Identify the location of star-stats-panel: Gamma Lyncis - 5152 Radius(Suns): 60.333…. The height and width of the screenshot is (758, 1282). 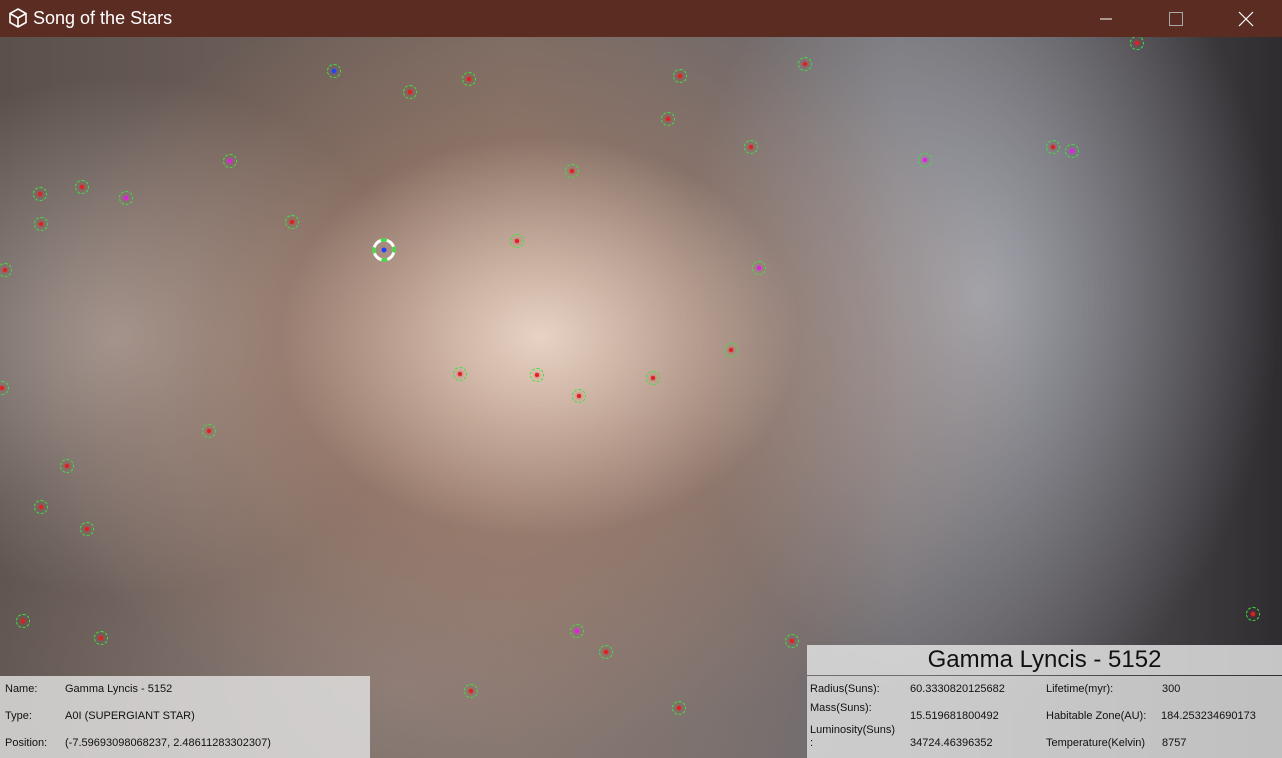
(1044, 701).